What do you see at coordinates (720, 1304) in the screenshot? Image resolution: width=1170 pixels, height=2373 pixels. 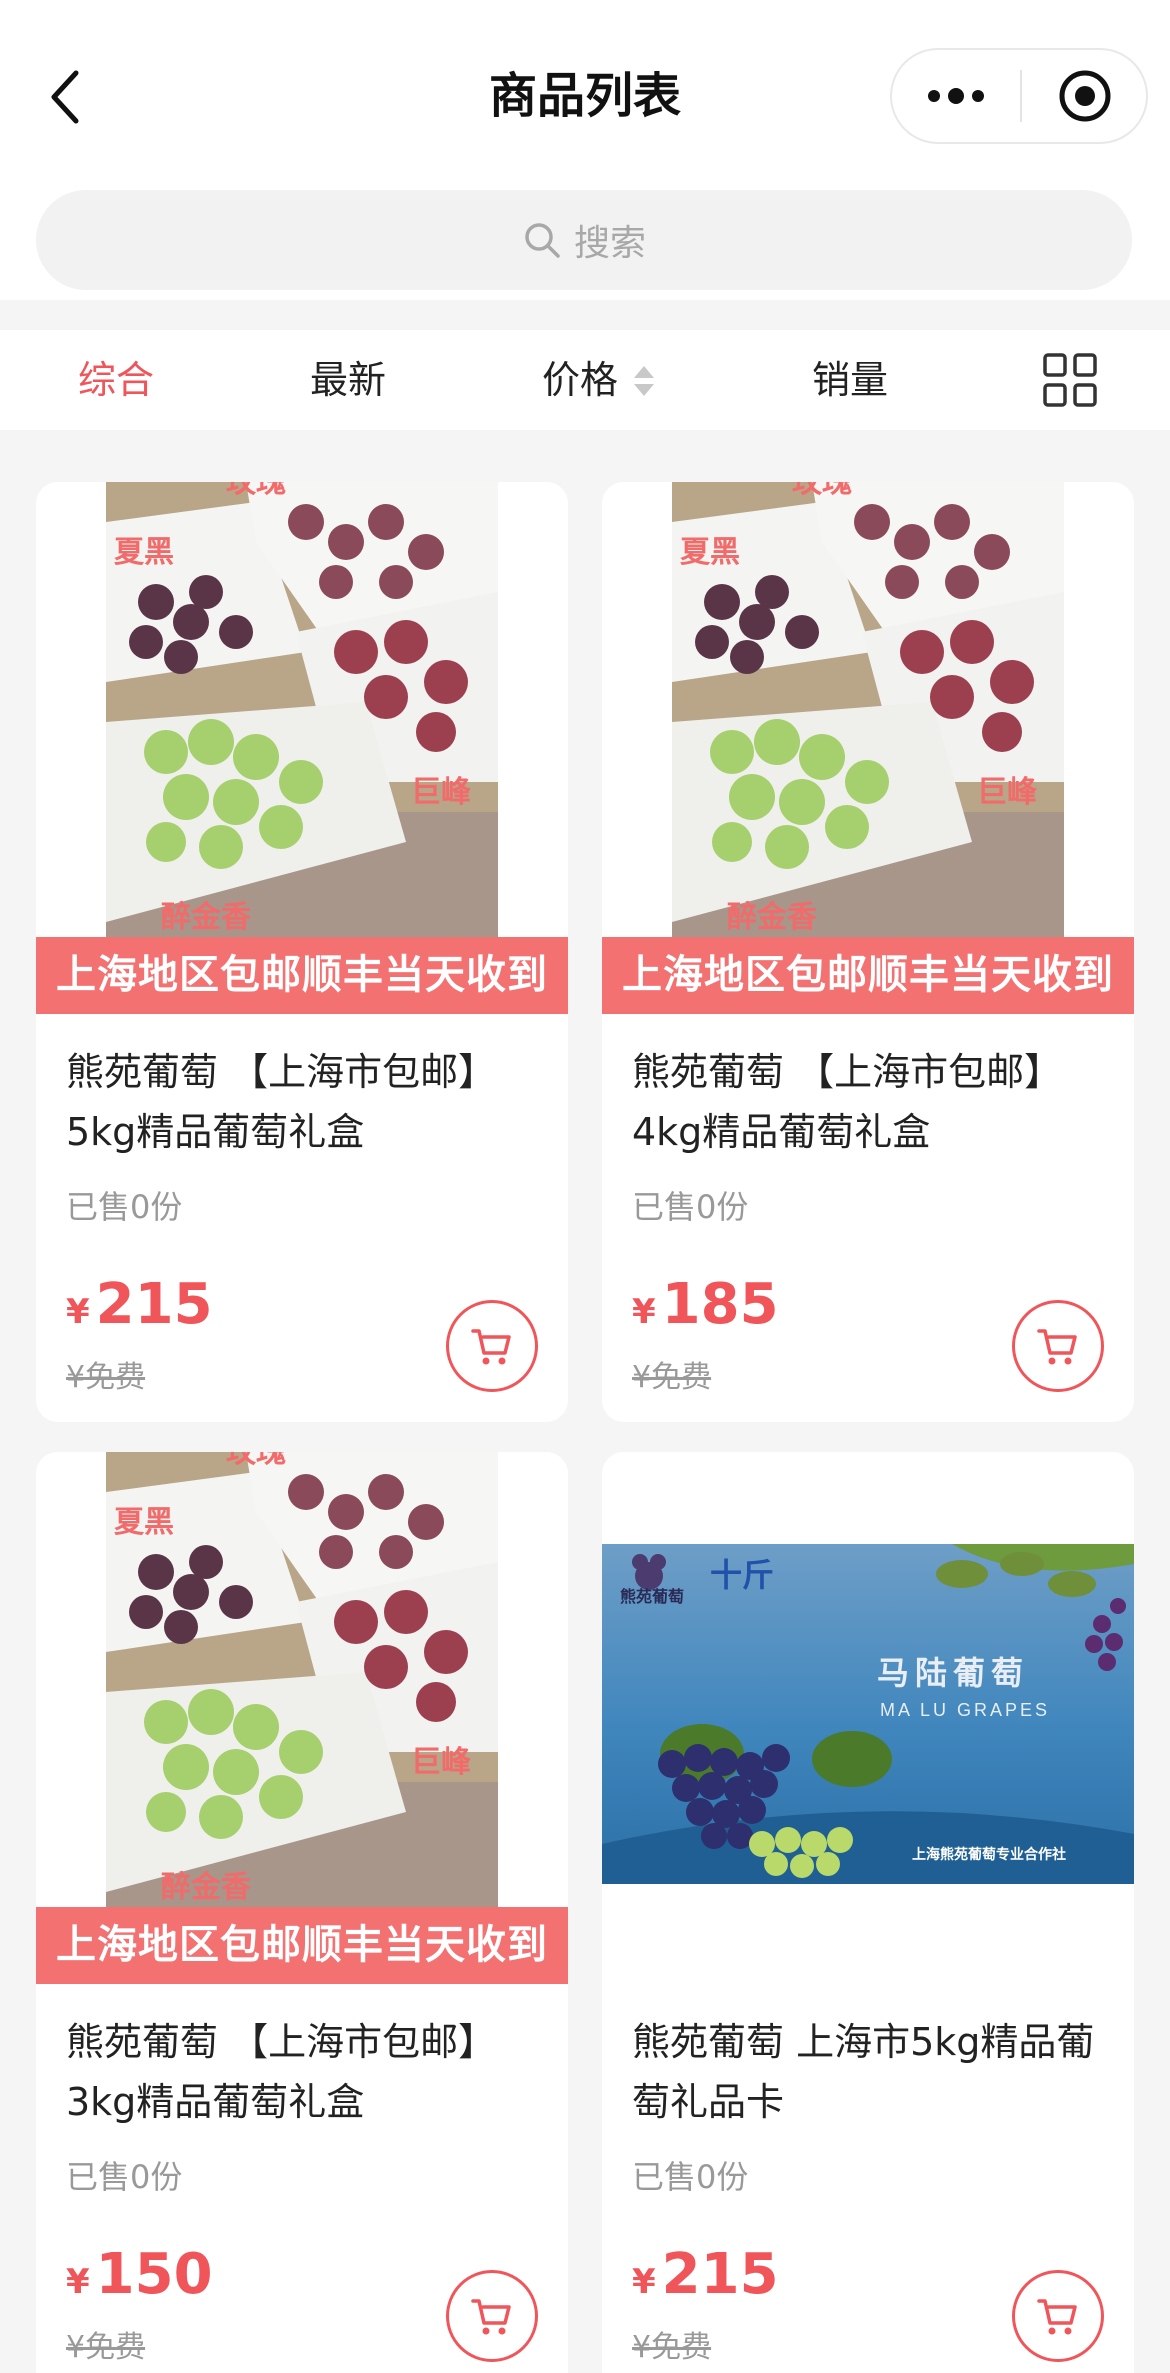 I see `price-value: 185` at bounding box center [720, 1304].